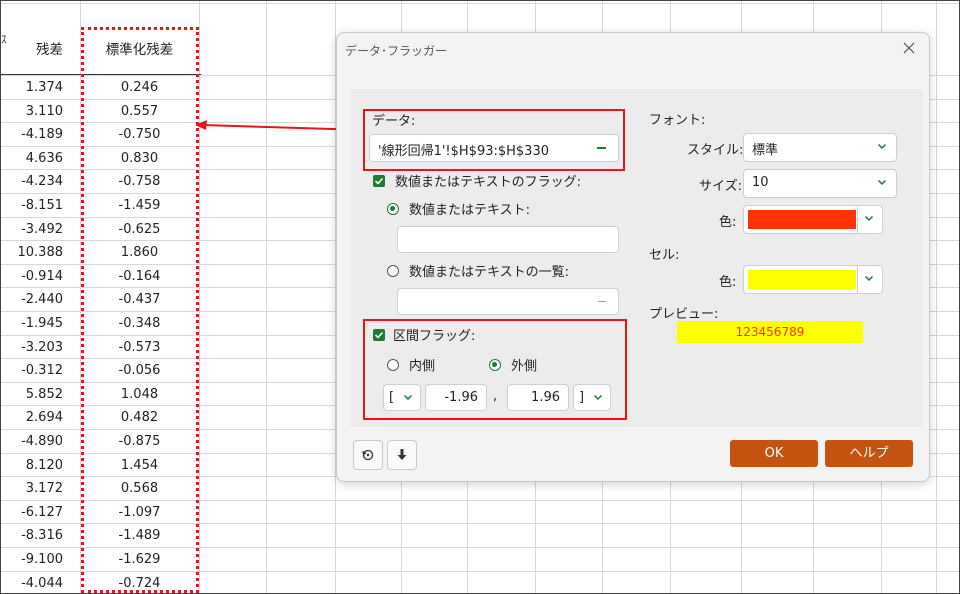  I want to click on font-color-label: 色:, so click(728, 222).